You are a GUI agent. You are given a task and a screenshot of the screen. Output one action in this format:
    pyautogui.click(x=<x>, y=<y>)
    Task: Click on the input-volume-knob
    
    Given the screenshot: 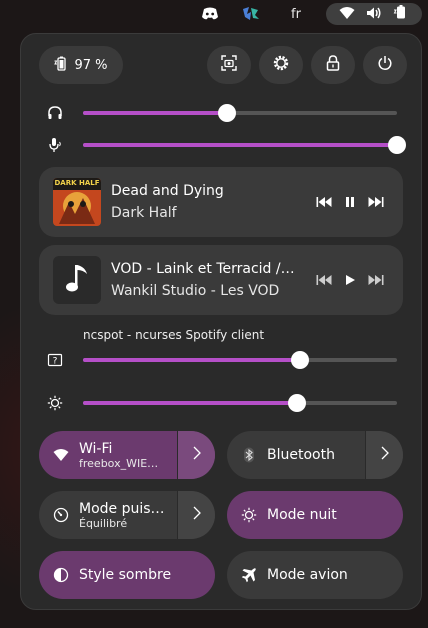 What is the action you would take?
    pyautogui.click(x=397, y=145)
    